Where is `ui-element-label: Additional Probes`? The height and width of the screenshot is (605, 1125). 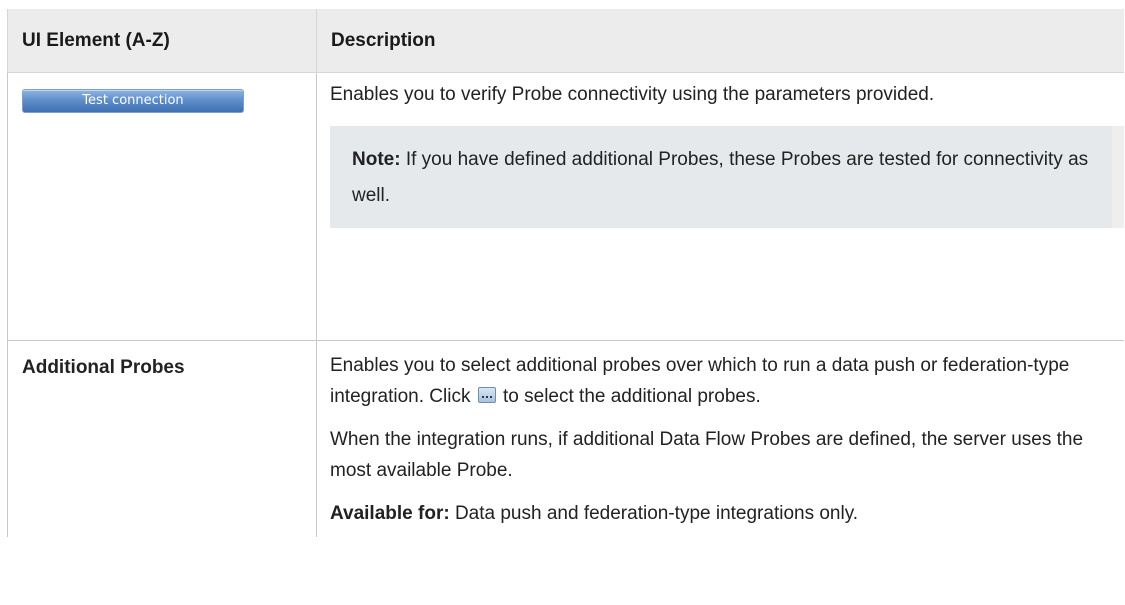 ui-element-label: Additional Probes is located at coordinates (103, 367).